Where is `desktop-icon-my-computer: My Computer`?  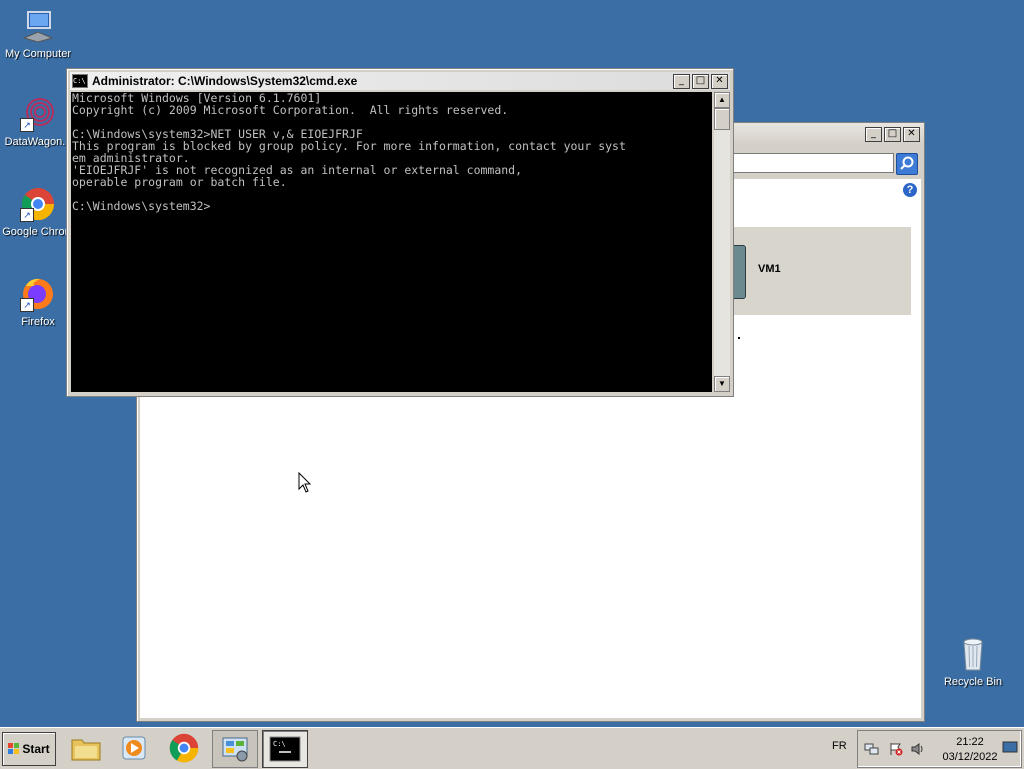 desktop-icon-my-computer: My Computer is located at coordinates (38, 34).